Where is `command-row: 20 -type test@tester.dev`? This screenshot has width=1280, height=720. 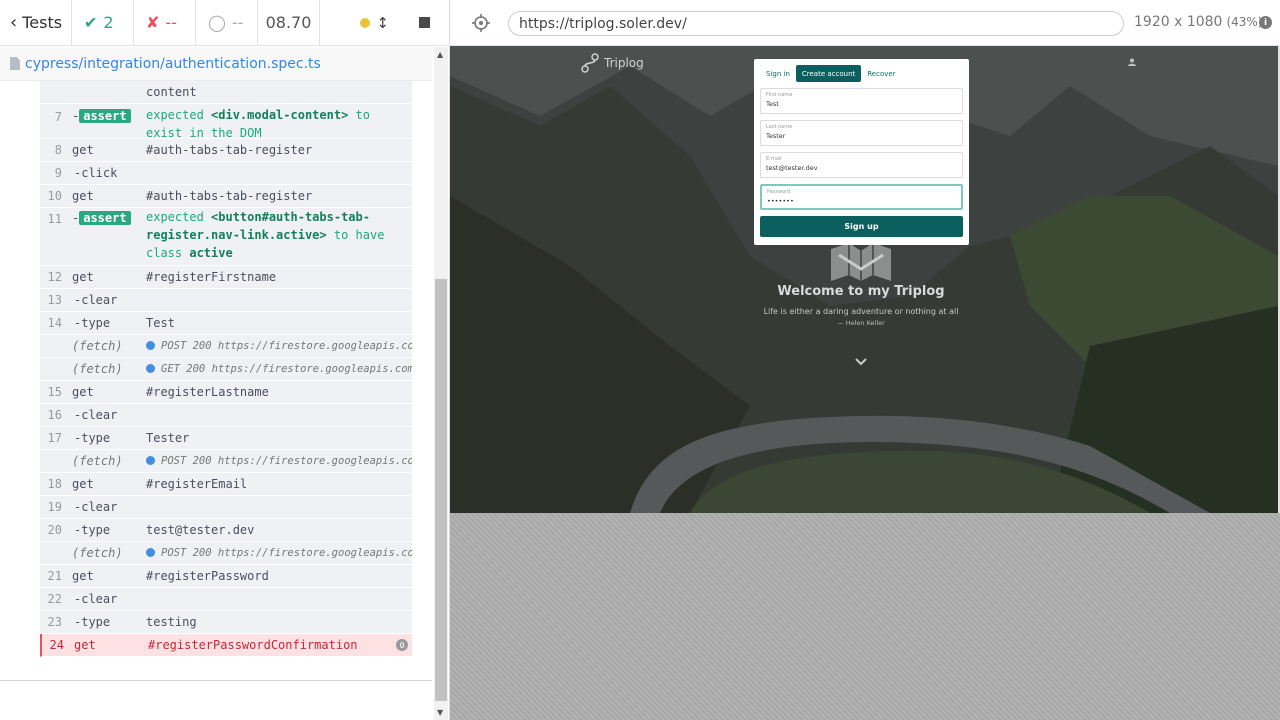
command-row: 20 -type test@tester.dev is located at coordinates (226, 530).